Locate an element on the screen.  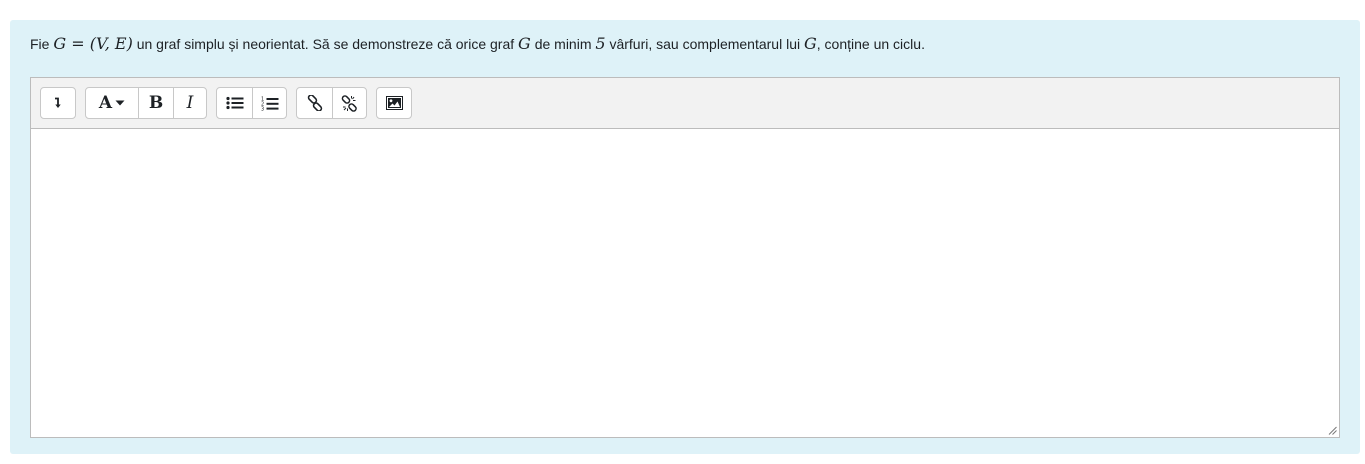
italic-label: I is located at coordinates (190, 102).